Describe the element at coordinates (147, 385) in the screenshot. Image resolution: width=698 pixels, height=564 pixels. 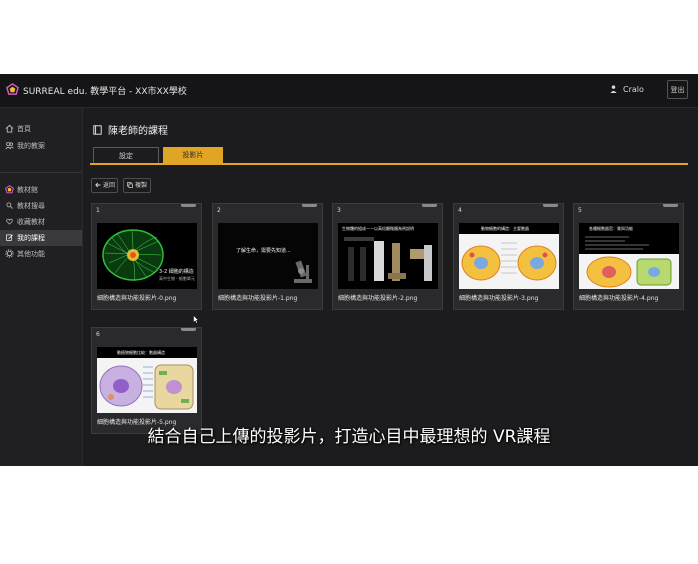
I see `cell-comparison-diagram` at that location.